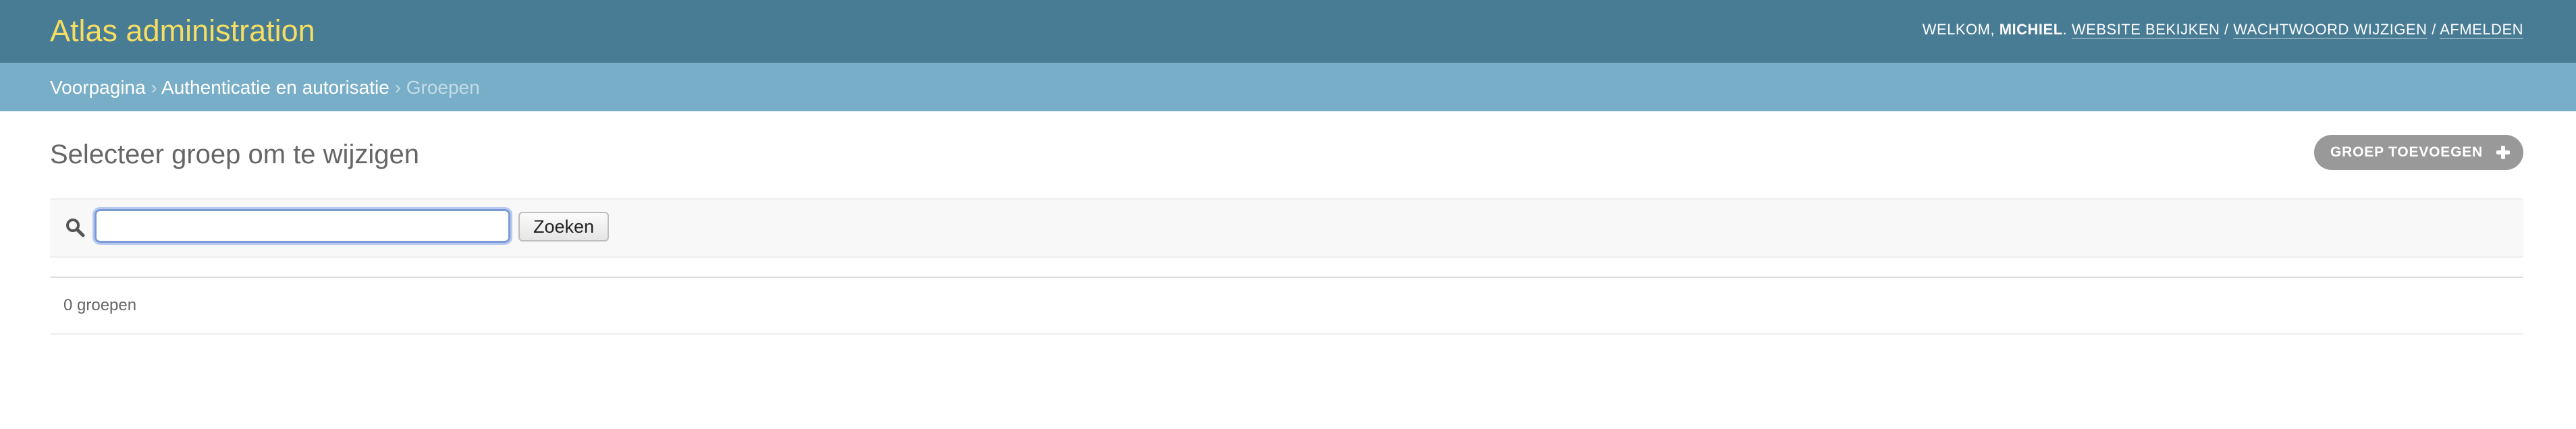 This screenshot has height=429, width=2576. I want to click on username: Michiel, so click(2031, 29).